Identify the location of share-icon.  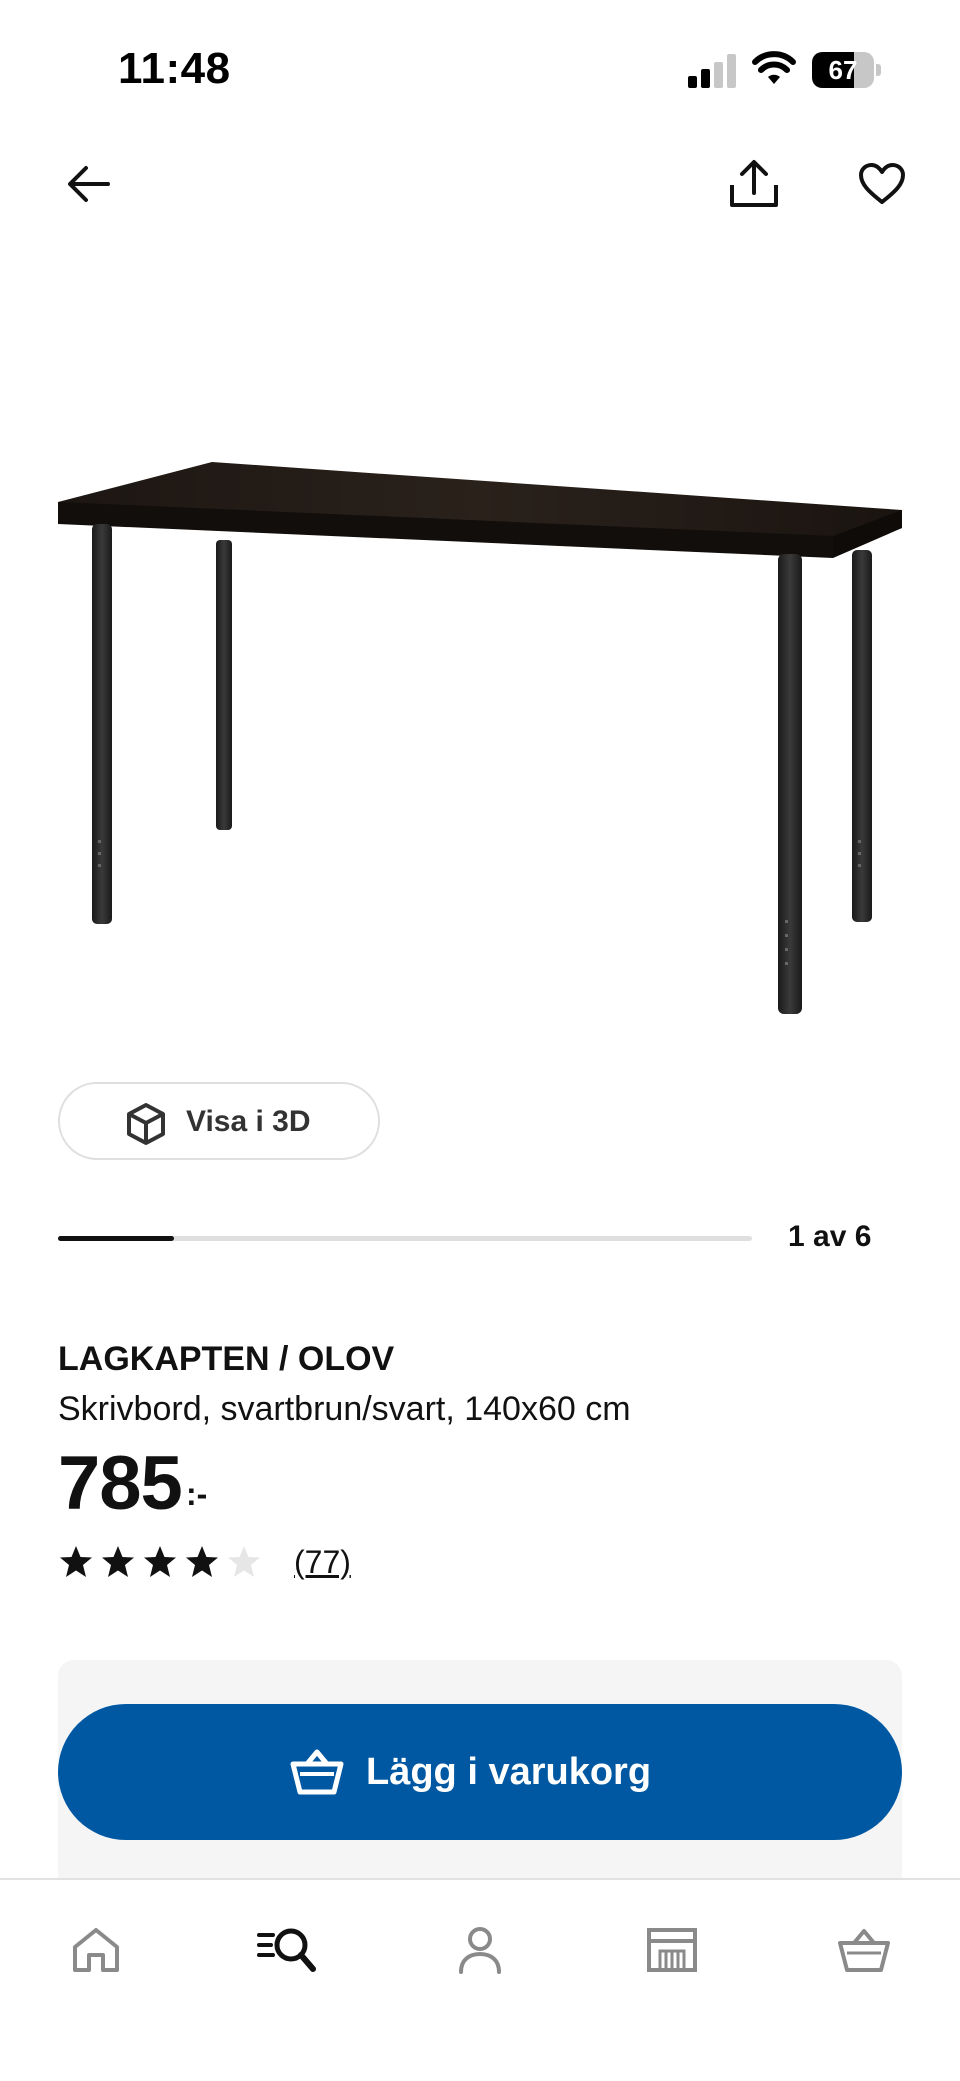
(754, 183).